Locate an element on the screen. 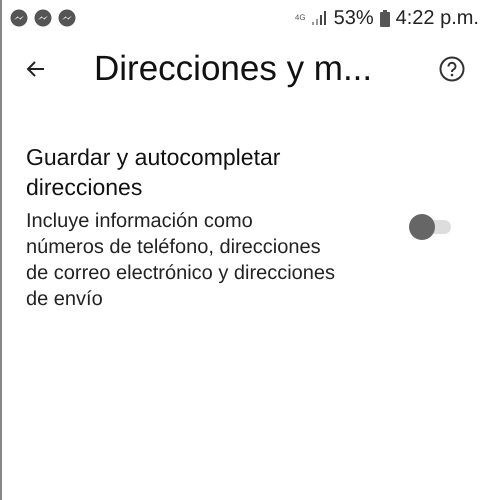 The height and width of the screenshot is (500, 489). help-button is located at coordinates (452, 69).